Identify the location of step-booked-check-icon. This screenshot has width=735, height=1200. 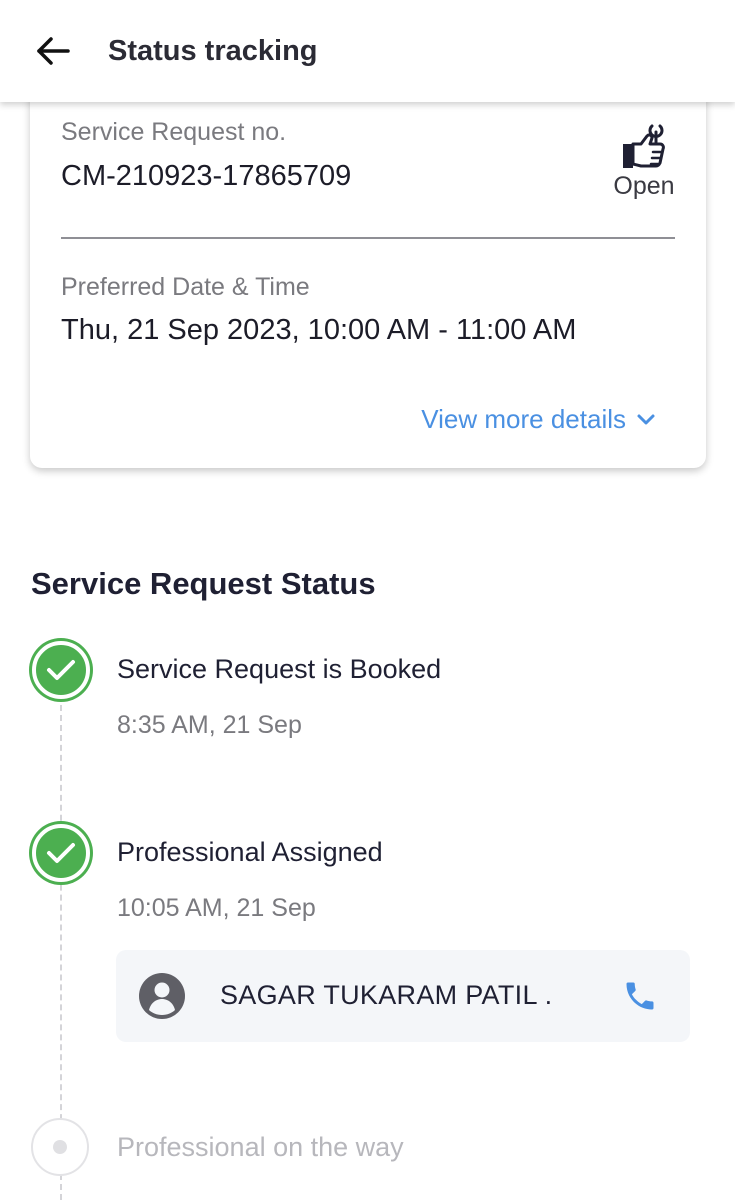
(61, 670).